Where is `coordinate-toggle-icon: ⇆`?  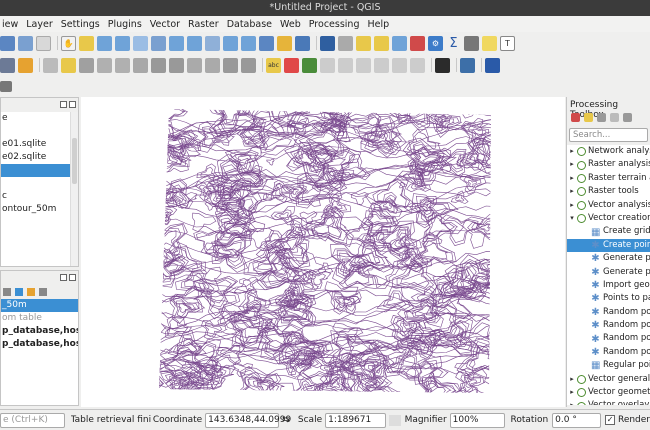 coordinate-toggle-icon: ⇆ is located at coordinates (288, 420).